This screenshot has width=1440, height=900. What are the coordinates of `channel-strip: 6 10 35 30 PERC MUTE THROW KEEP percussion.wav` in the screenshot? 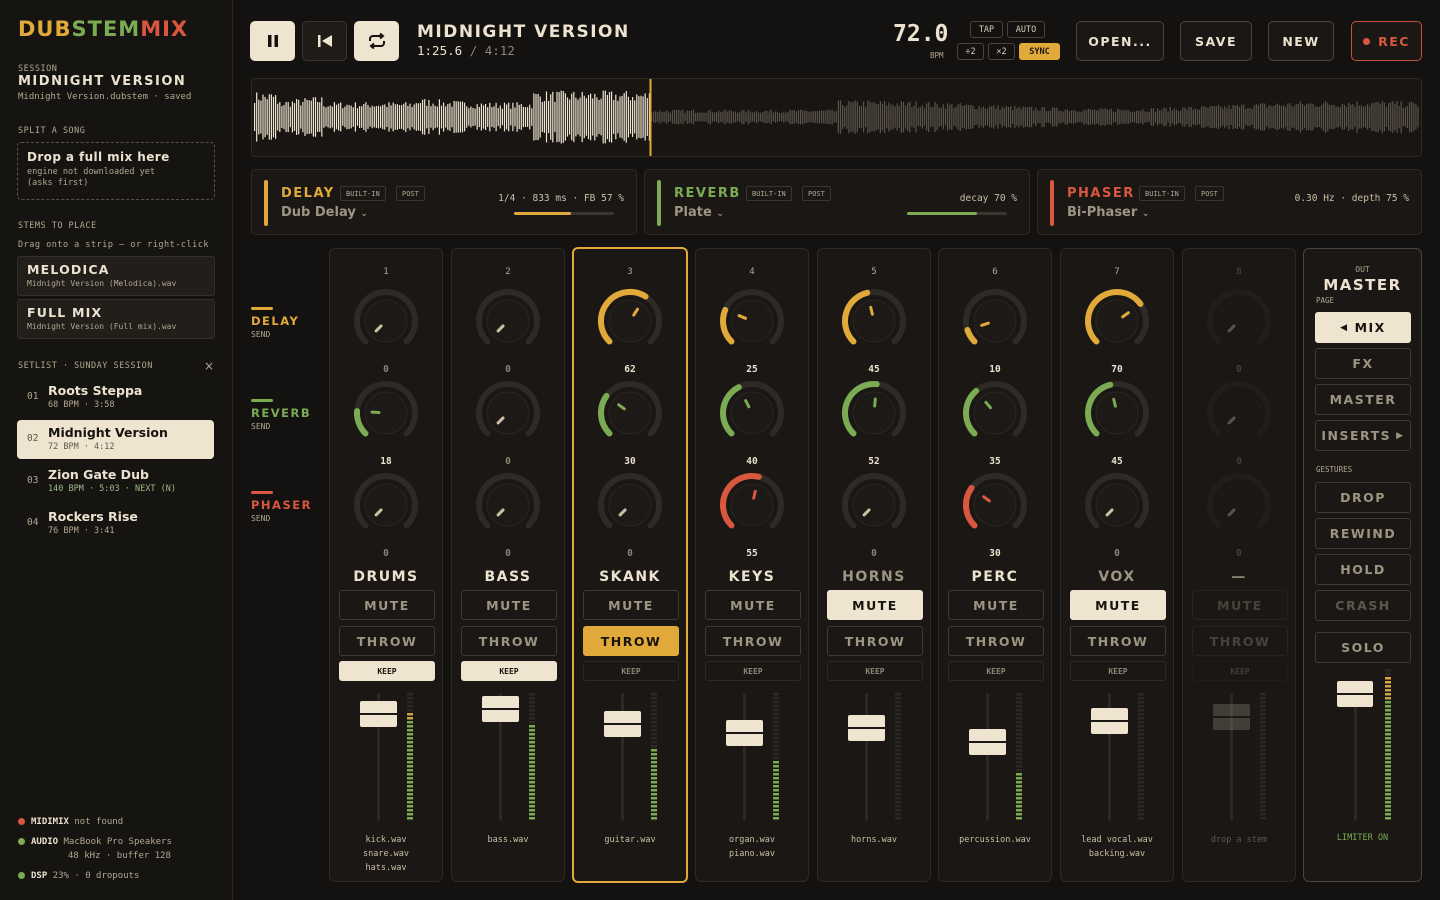 It's located at (995, 565).